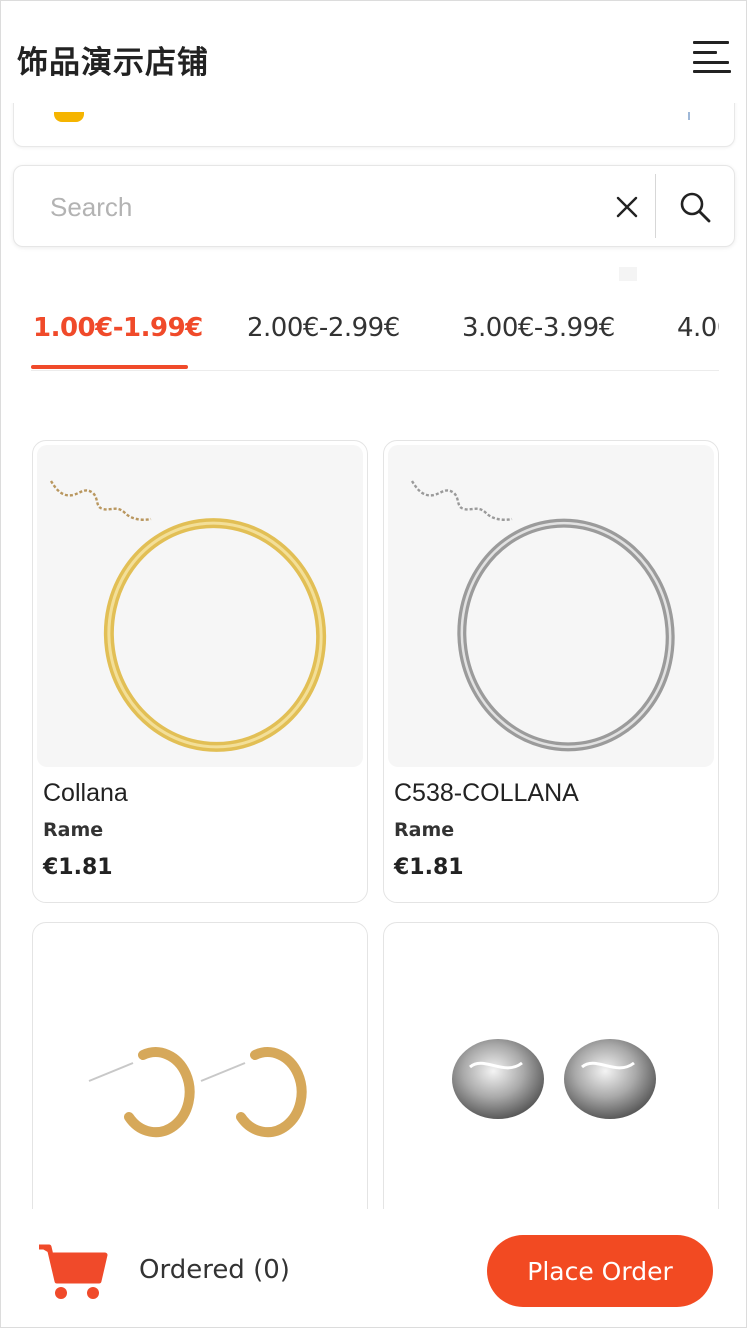 This screenshot has height=1328, width=747. What do you see at coordinates (655, 206) in the screenshot?
I see `search-divider` at bounding box center [655, 206].